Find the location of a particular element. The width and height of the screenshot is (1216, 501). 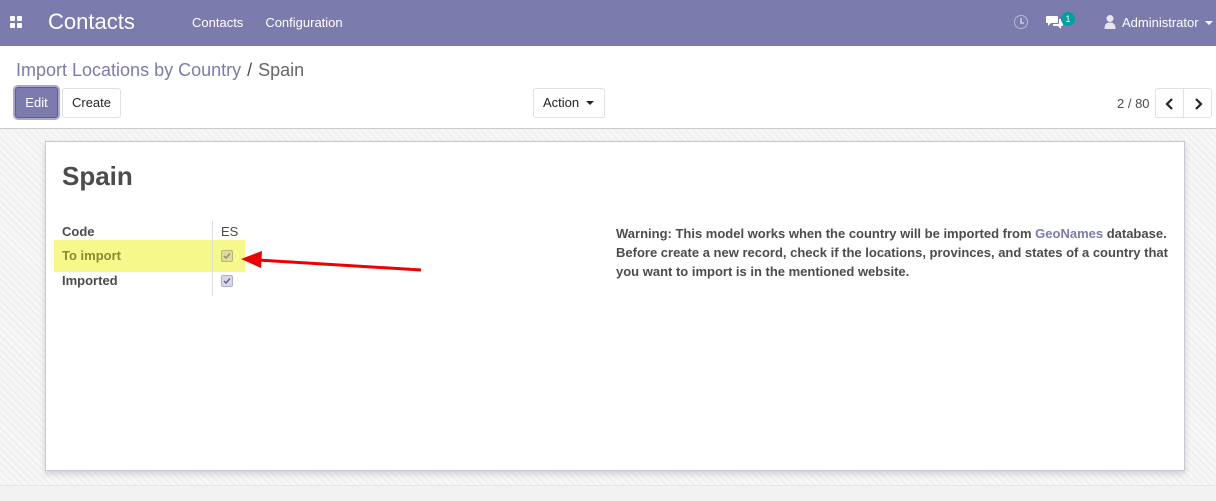

user-icon is located at coordinates (1110, 22).